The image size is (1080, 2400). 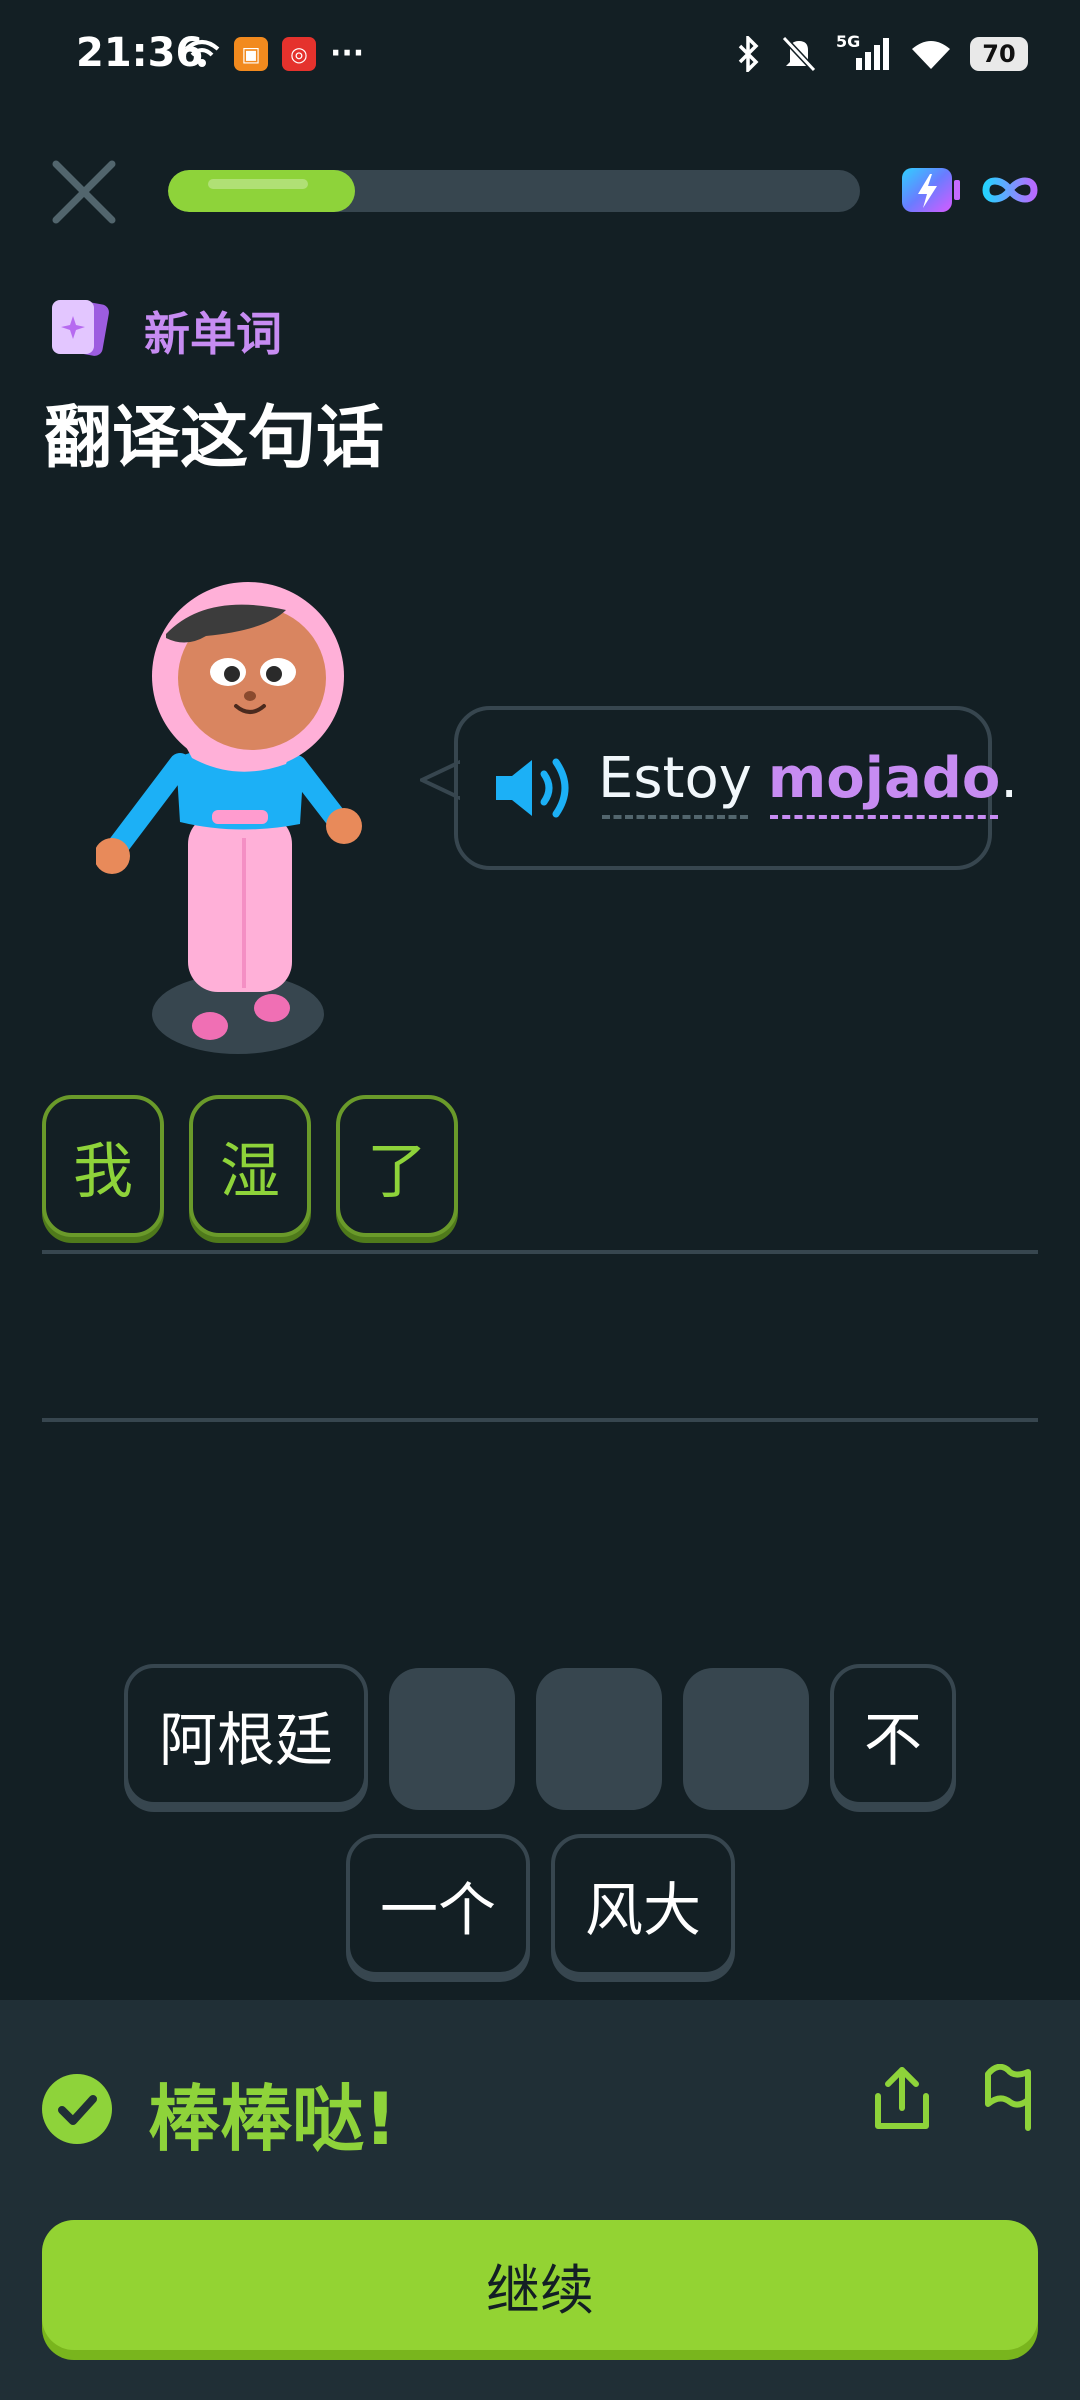 I want to click on report-flag-icon, so click(x=1008, y=2099).